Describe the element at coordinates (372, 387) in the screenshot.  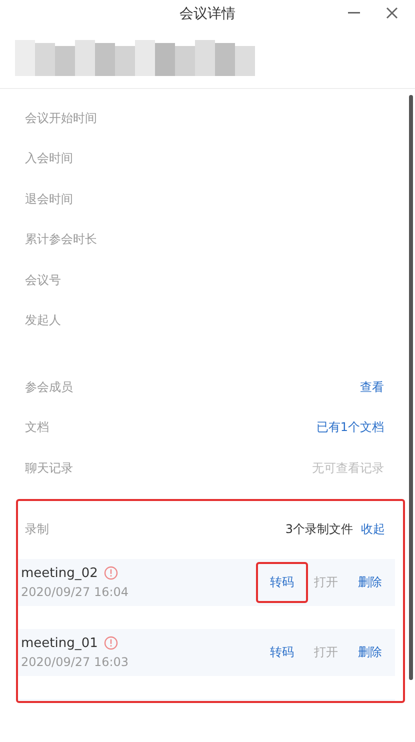
I see `field-link: 查看` at that location.